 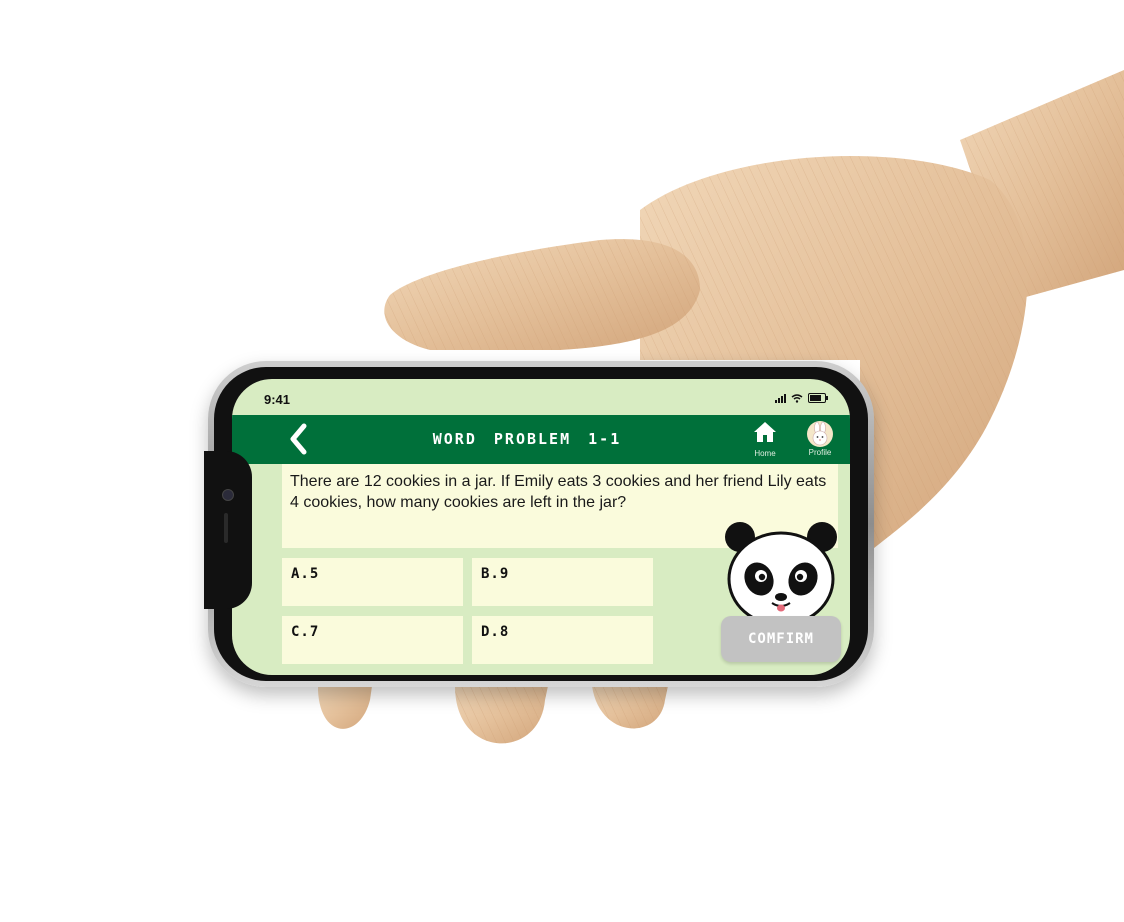 I want to click on profile-button: Profile, so click(x=820, y=441).